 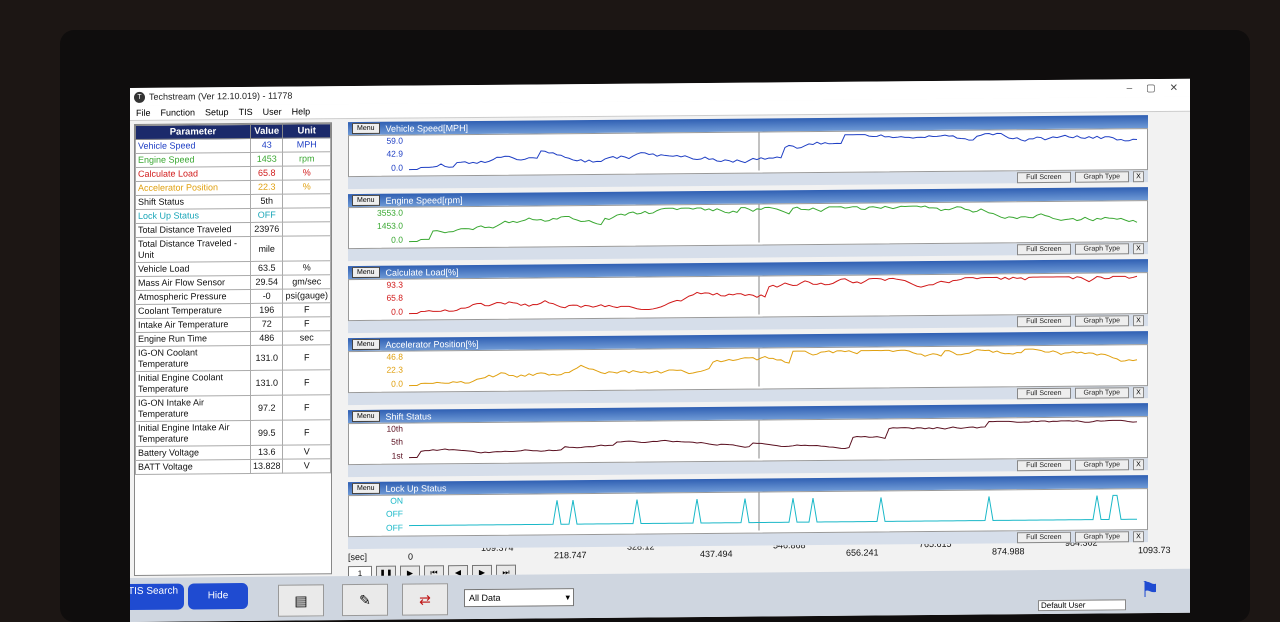 I want to click on y-tick-label: 59.0, so click(x=394, y=140).